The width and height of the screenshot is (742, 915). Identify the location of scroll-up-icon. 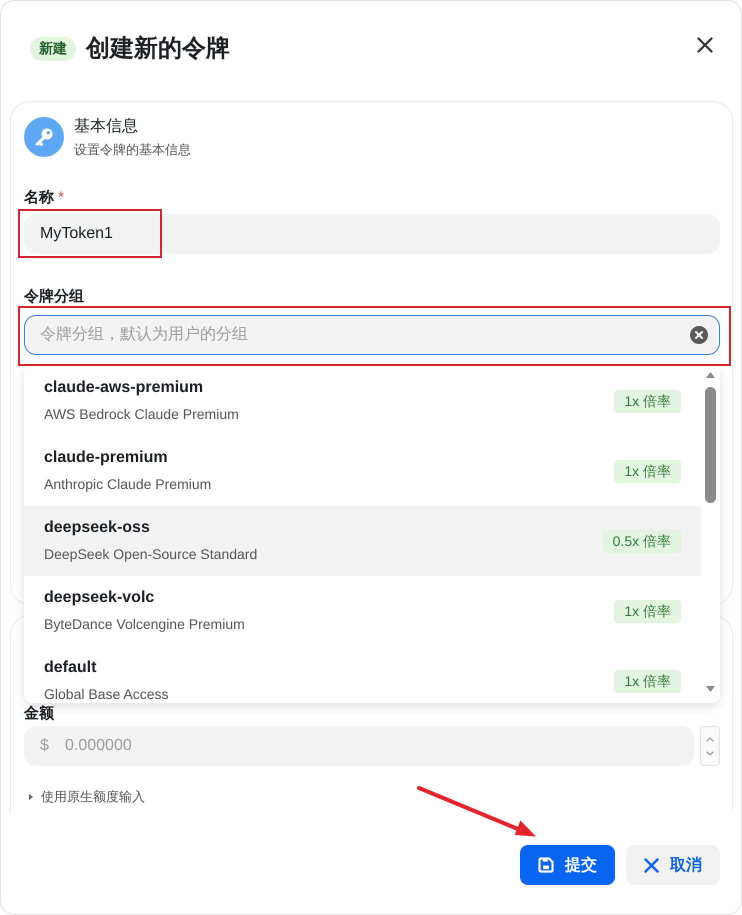
(710, 375).